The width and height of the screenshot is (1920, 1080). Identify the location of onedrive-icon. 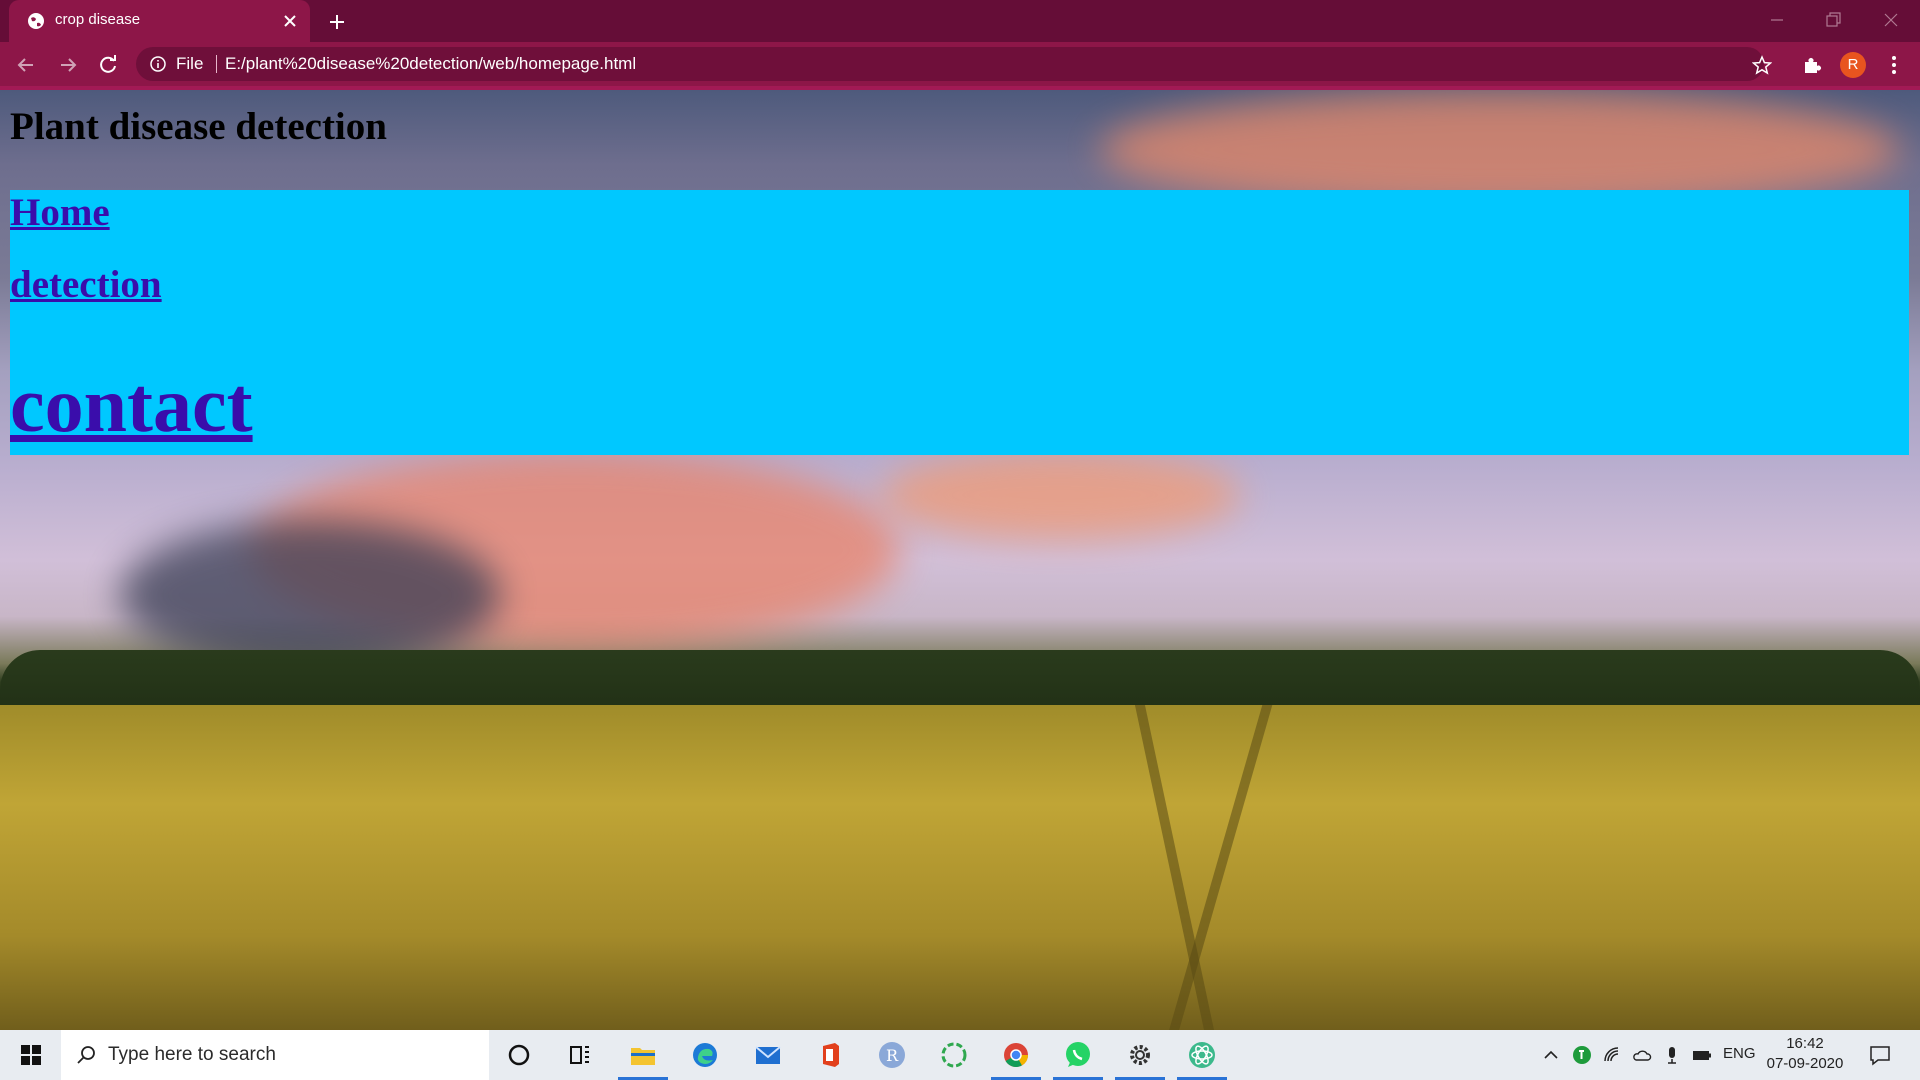
(1642, 1055).